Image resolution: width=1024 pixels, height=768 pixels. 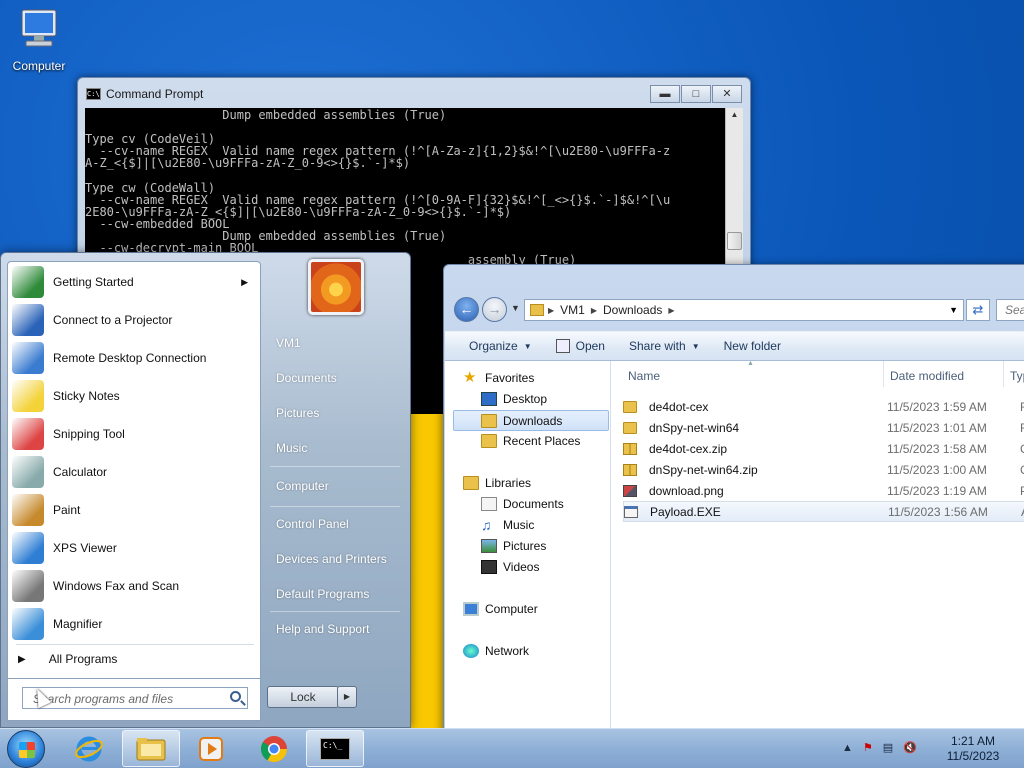 What do you see at coordinates (134, 624) in the screenshot?
I see `program-item: Magnifier` at bounding box center [134, 624].